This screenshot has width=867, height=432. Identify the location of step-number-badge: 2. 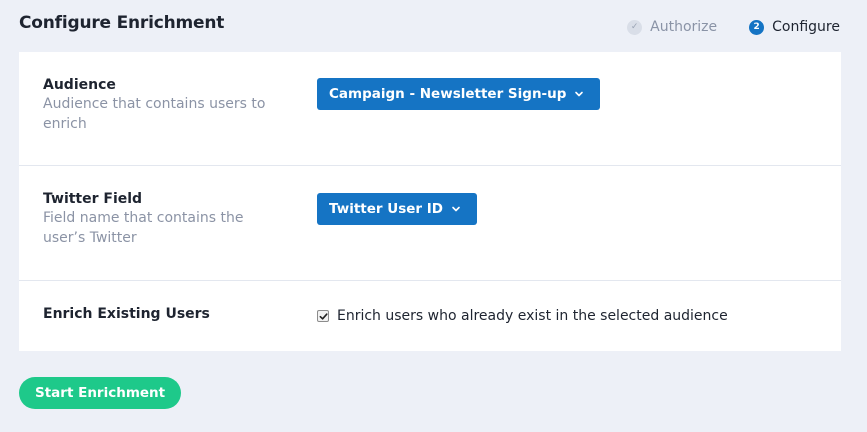
(757, 27).